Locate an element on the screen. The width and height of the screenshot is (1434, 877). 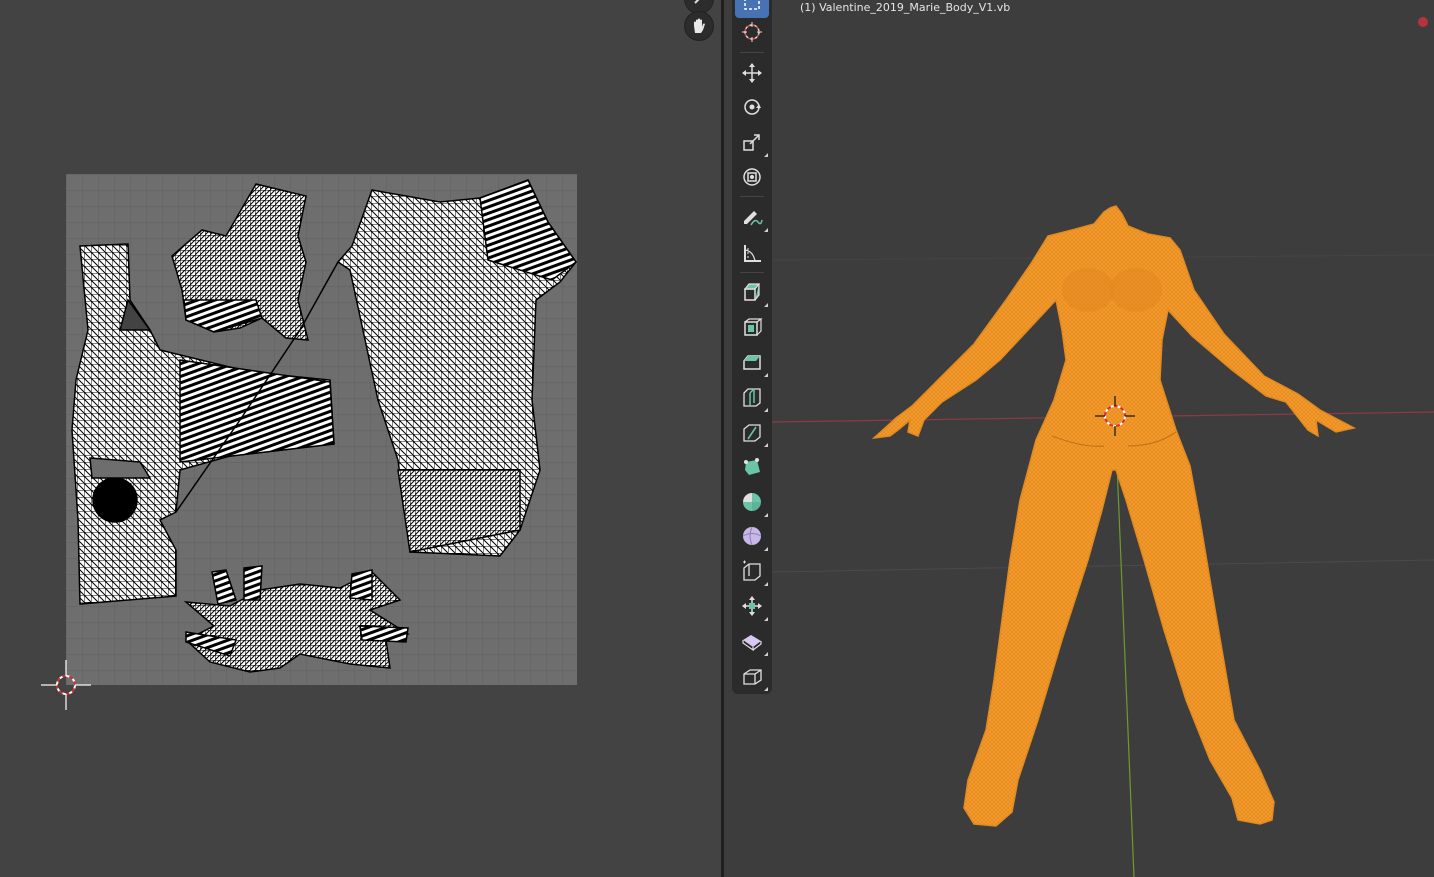
loop-cut-icon is located at coordinates (752, 397).